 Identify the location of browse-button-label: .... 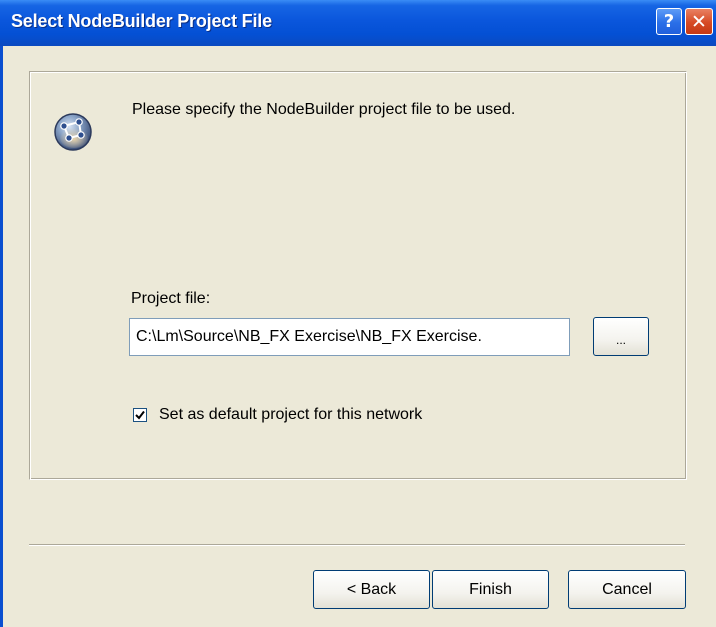
(620, 340).